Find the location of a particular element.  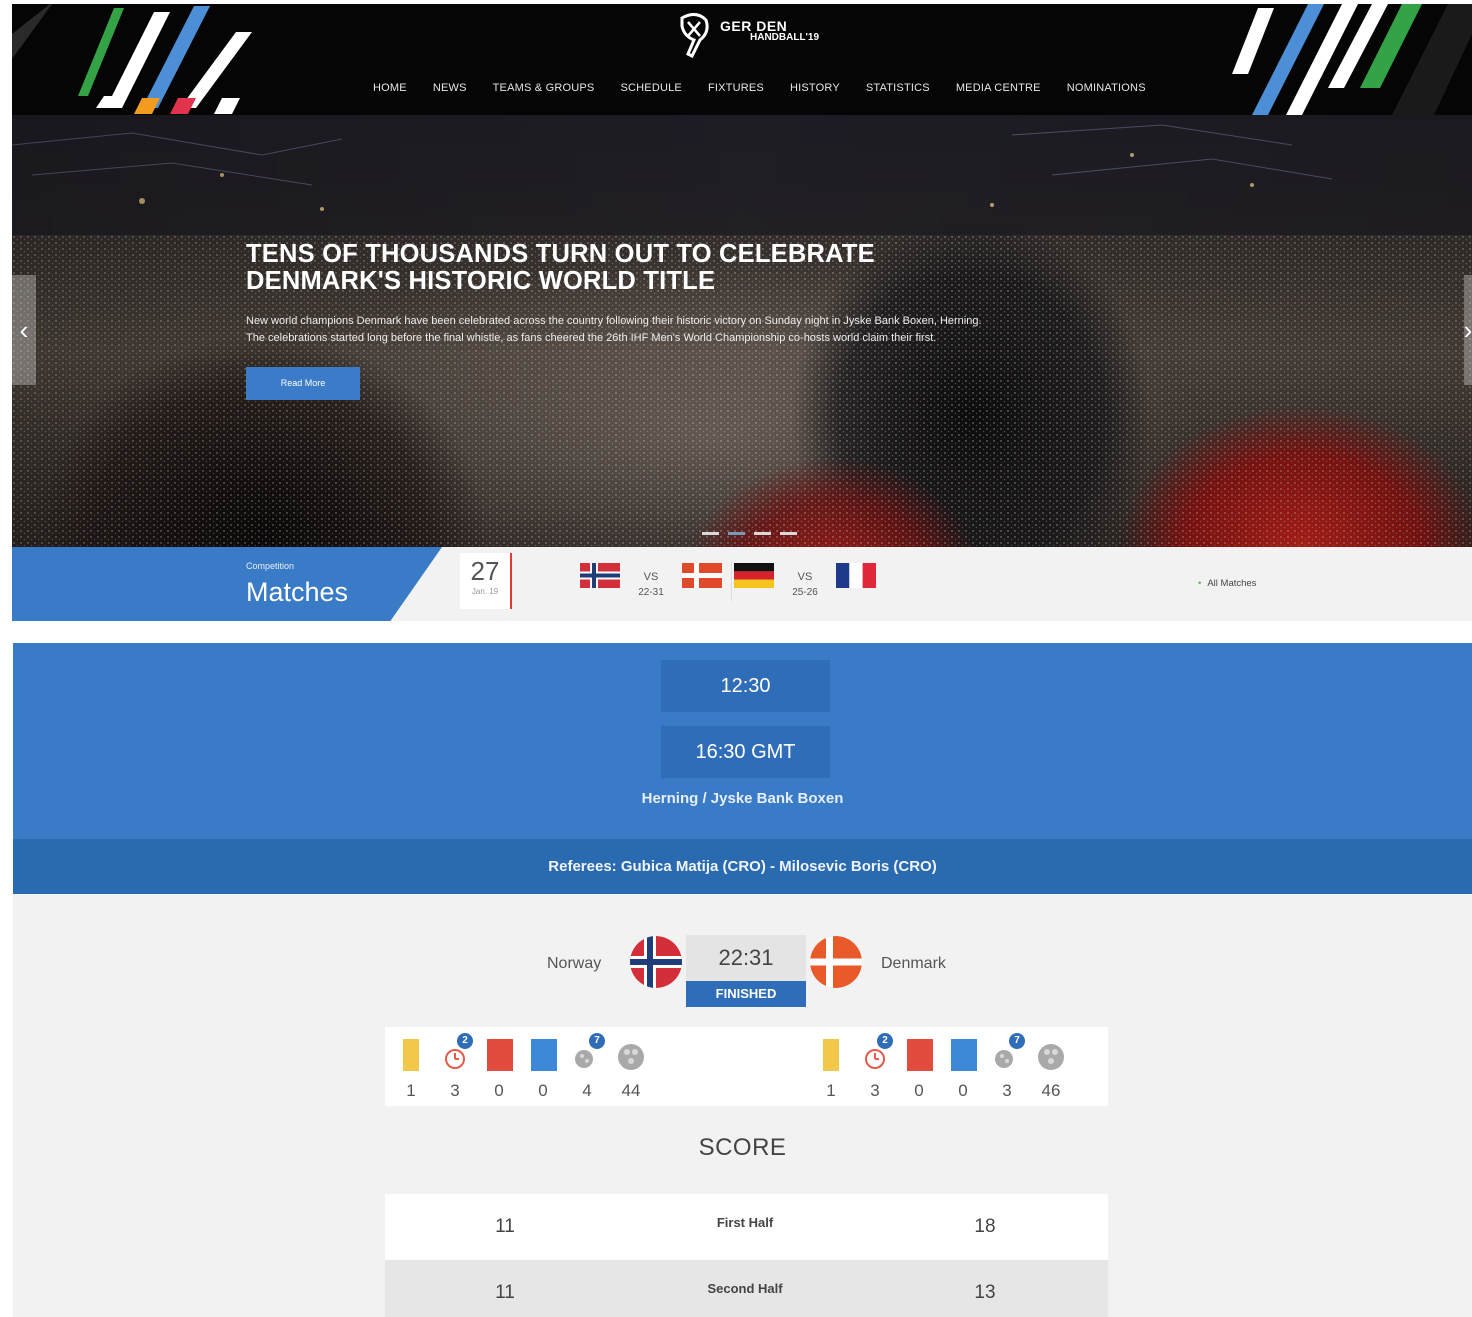

matches-ticker: Competition Matches 27 Jan. 19 VS 22-31 is located at coordinates (742, 584).